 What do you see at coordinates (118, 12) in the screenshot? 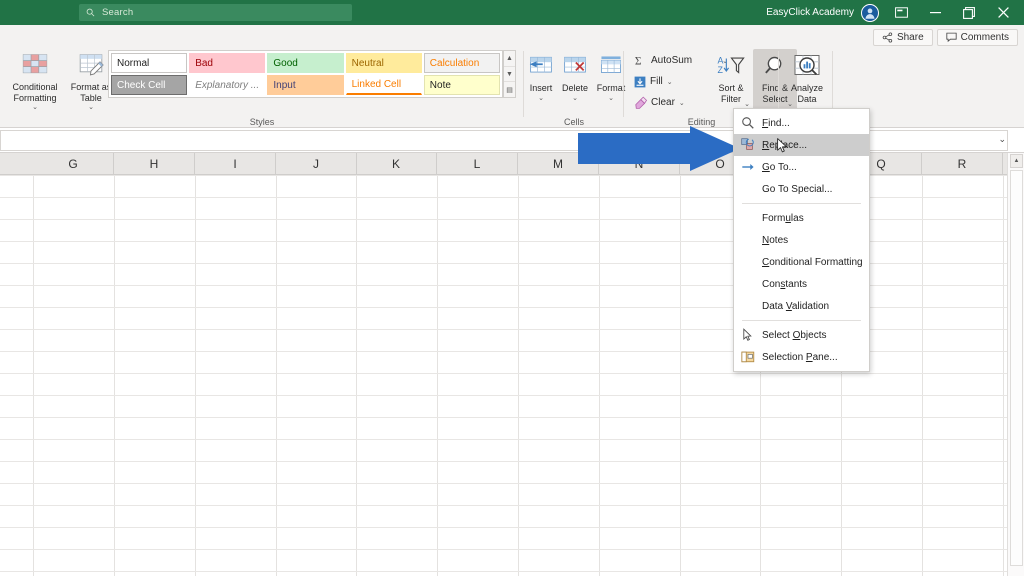
I see `search-placeholder: Search` at bounding box center [118, 12].